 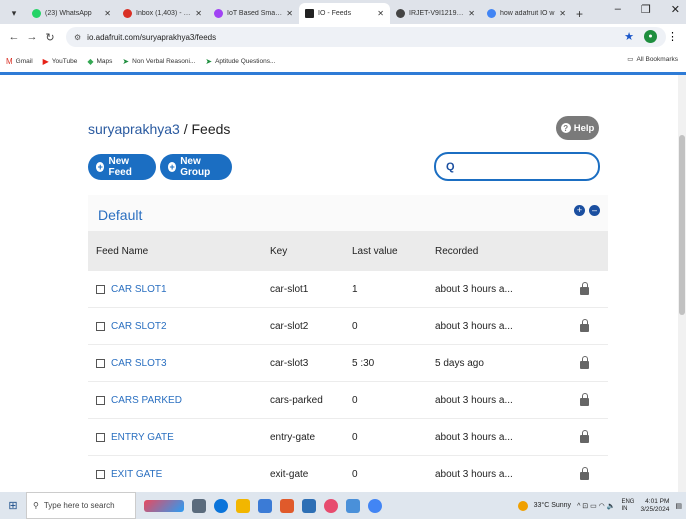 I want to click on minimize-icon: –, so click(x=618, y=9).